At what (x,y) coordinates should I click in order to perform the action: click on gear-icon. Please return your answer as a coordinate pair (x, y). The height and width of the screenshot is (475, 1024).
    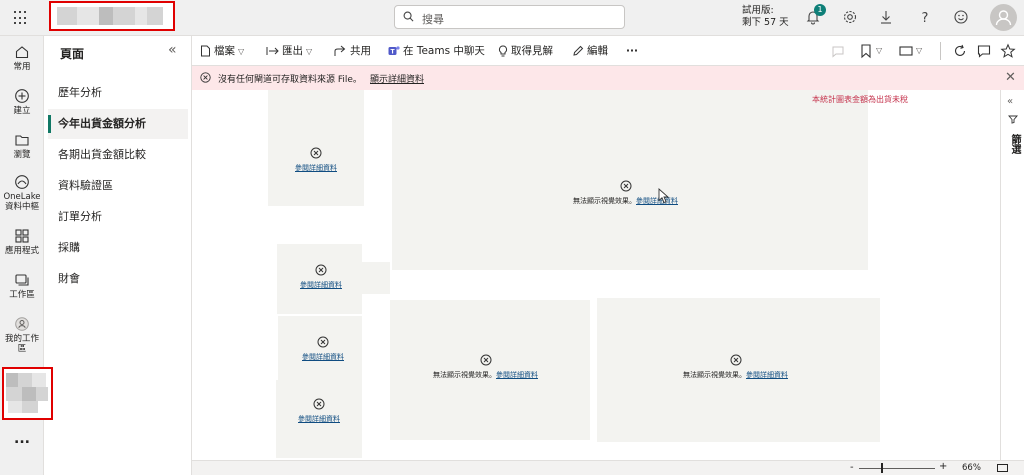
    Looking at the image, I should click on (850, 17).